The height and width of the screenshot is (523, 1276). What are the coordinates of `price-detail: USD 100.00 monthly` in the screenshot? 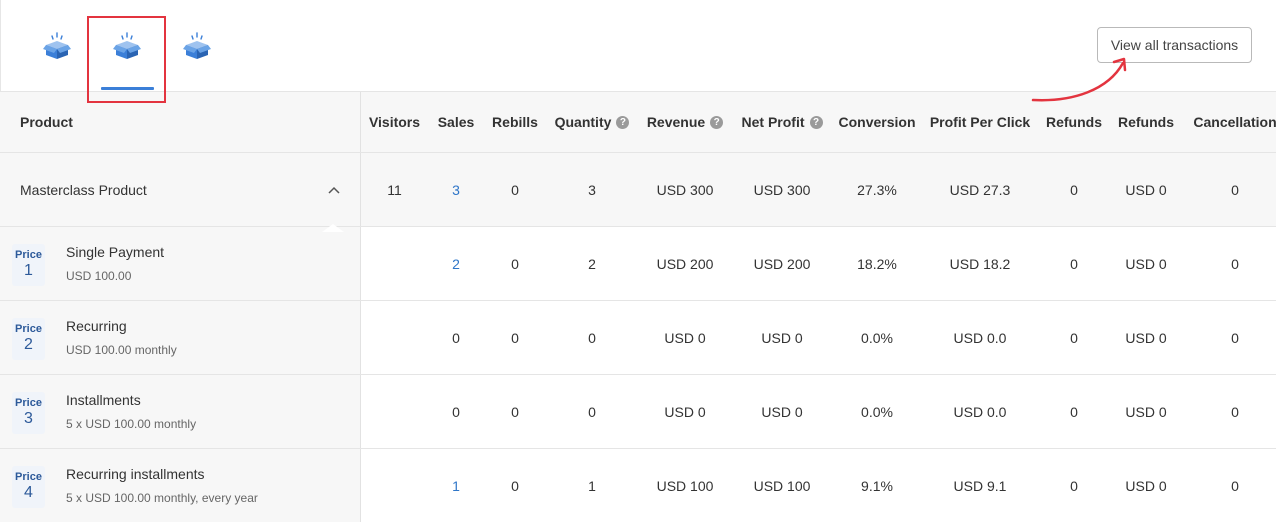 It's located at (121, 350).